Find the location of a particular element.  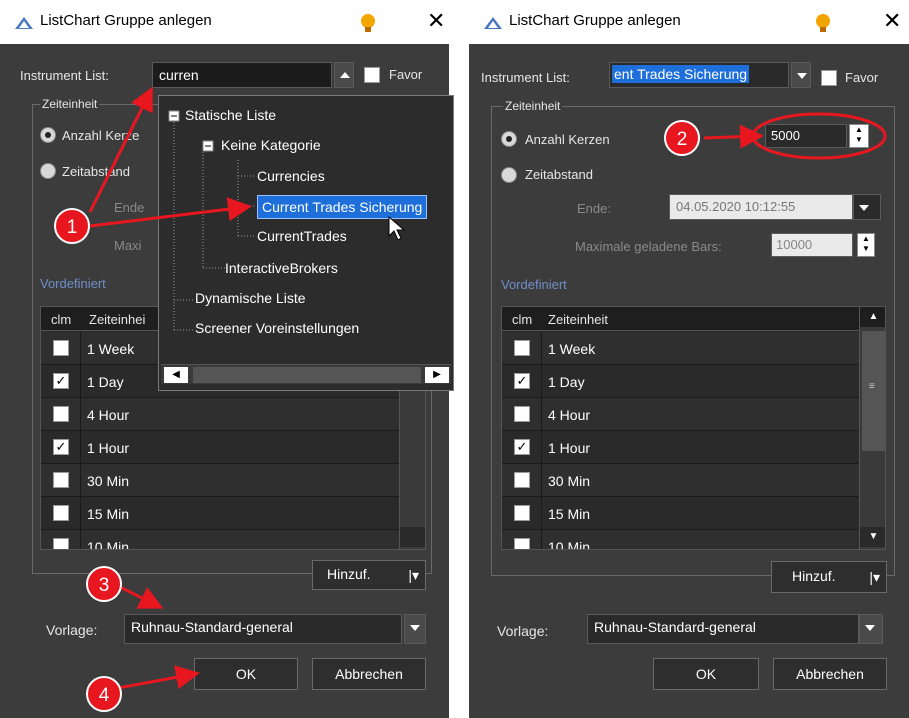

annotation-marker-2: 2 is located at coordinates (682, 138).